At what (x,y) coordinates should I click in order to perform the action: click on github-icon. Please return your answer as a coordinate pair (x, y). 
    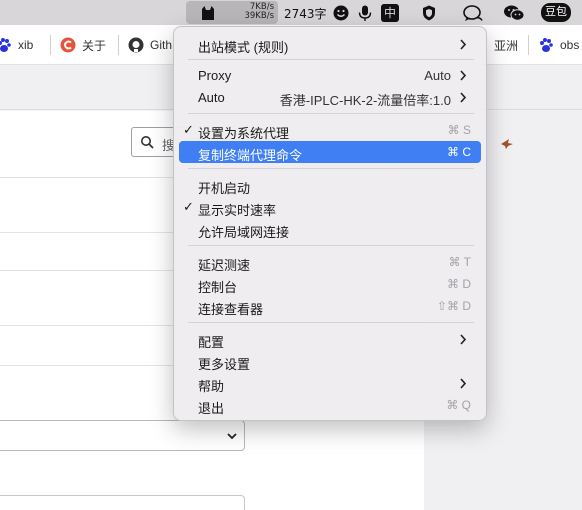
    Looking at the image, I should click on (136, 45).